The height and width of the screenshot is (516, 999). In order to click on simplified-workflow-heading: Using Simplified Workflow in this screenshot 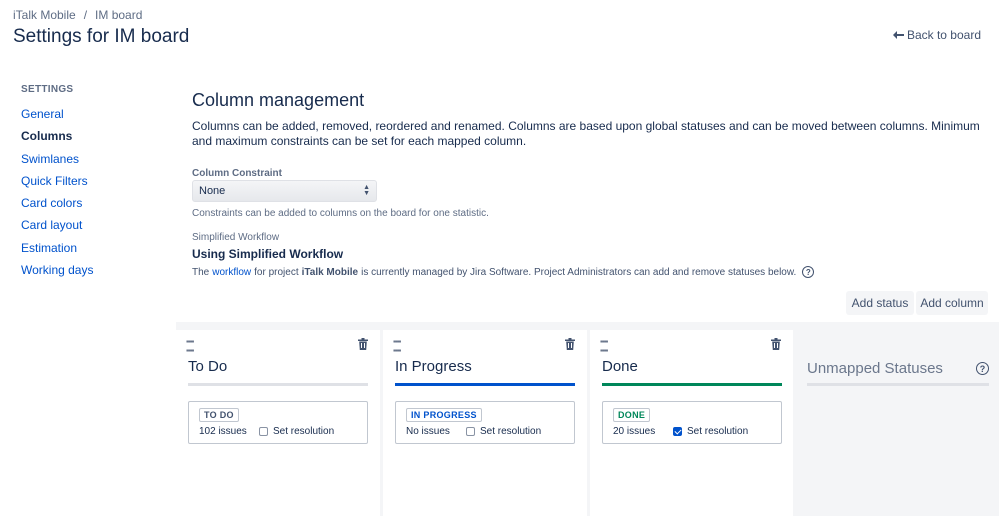, I will do `click(268, 254)`.